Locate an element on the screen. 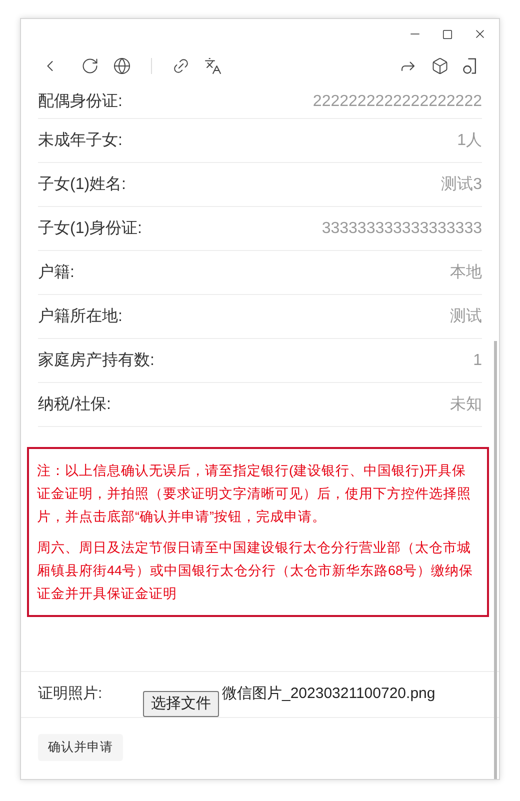 The image size is (520, 801). notice-text: 注：以上信息确认无误后，请至指定银行(建设银行、中国银行)开具保证金证明，并拍照（要求证明文字清晰可见）后，使用下方控件选择照片，并点击底部“确认并申请”按钮，完成申请。 is located at coordinates (254, 494).